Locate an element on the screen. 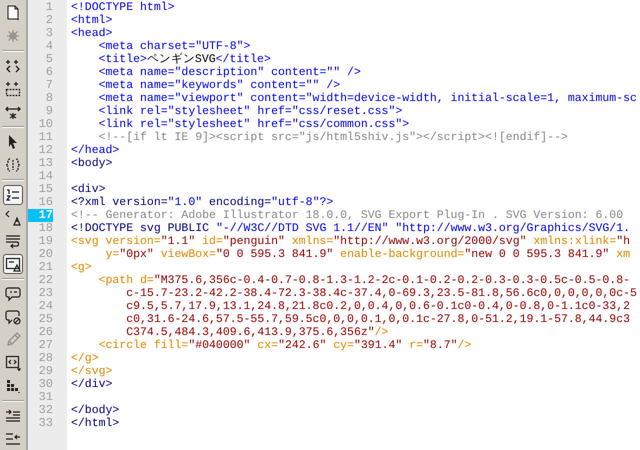 The image size is (640, 450). code-token: <path d= is located at coordinates (126, 280).